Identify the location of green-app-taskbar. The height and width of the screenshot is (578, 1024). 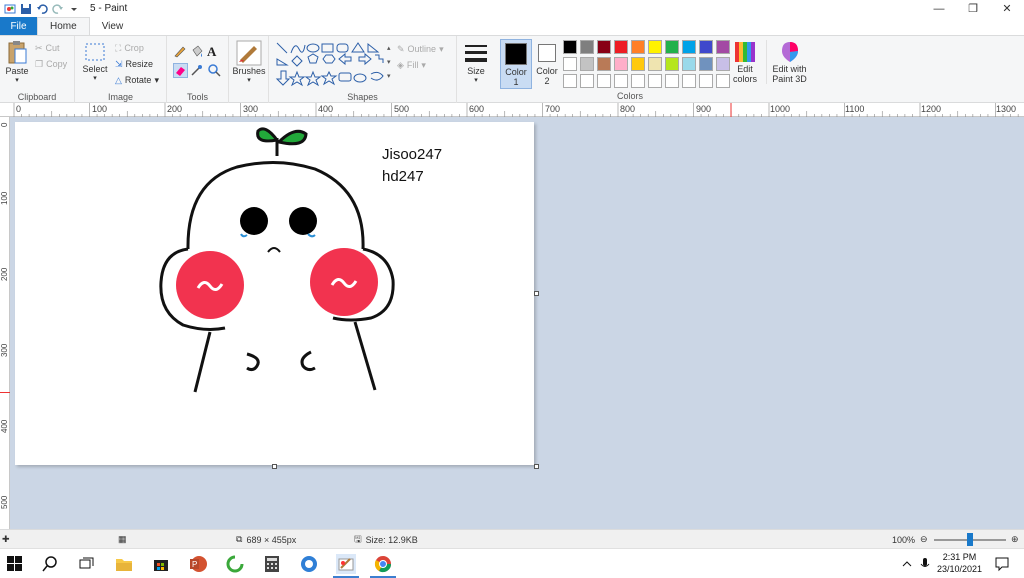
(235, 564).